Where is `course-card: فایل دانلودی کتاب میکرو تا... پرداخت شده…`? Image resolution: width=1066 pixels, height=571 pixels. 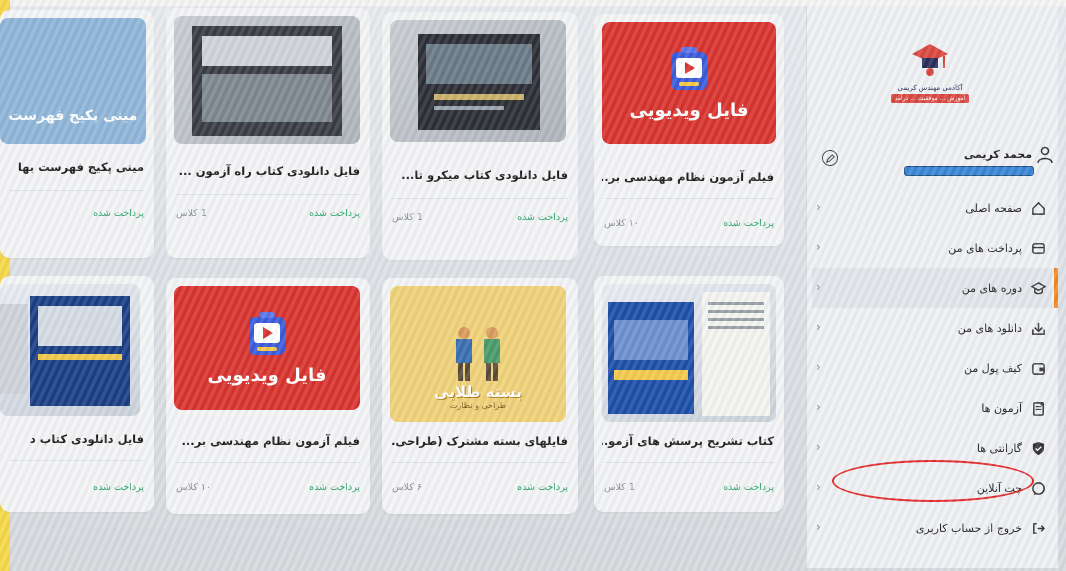 course-card: فایل دانلودی کتاب میکرو تا... پرداخت شده… is located at coordinates (480, 136).